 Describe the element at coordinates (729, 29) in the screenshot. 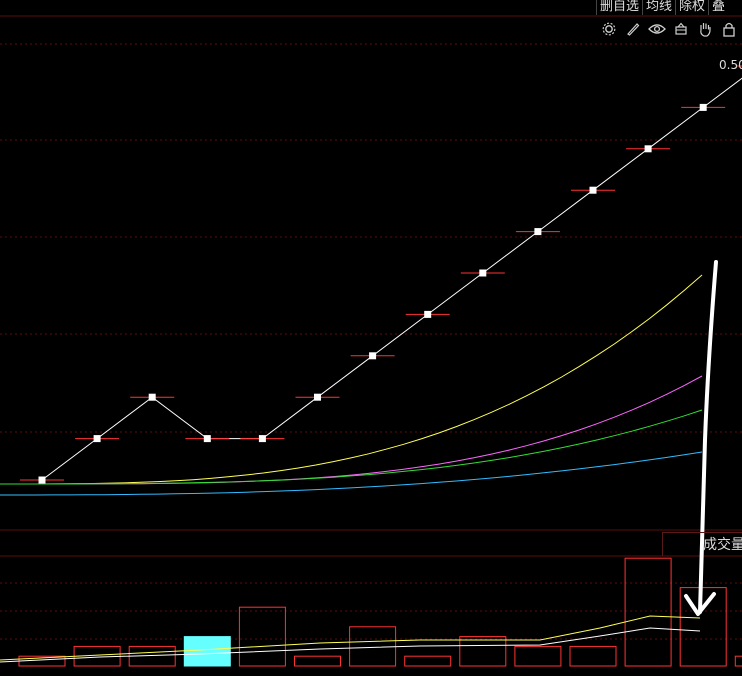

I see `lock-icon` at that location.